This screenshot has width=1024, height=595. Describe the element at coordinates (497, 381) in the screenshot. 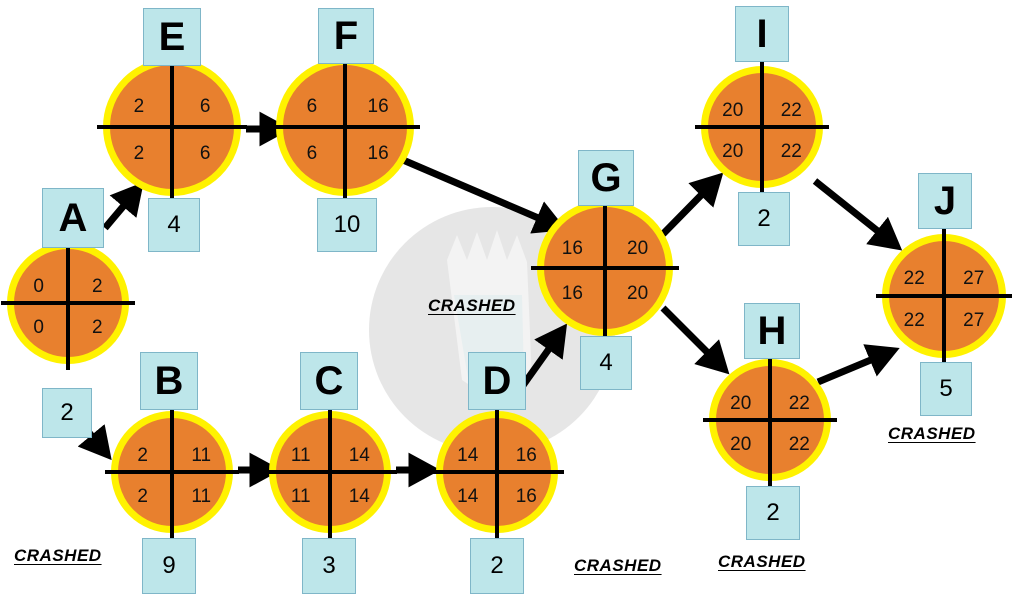

I see `node-label-d: D` at that location.